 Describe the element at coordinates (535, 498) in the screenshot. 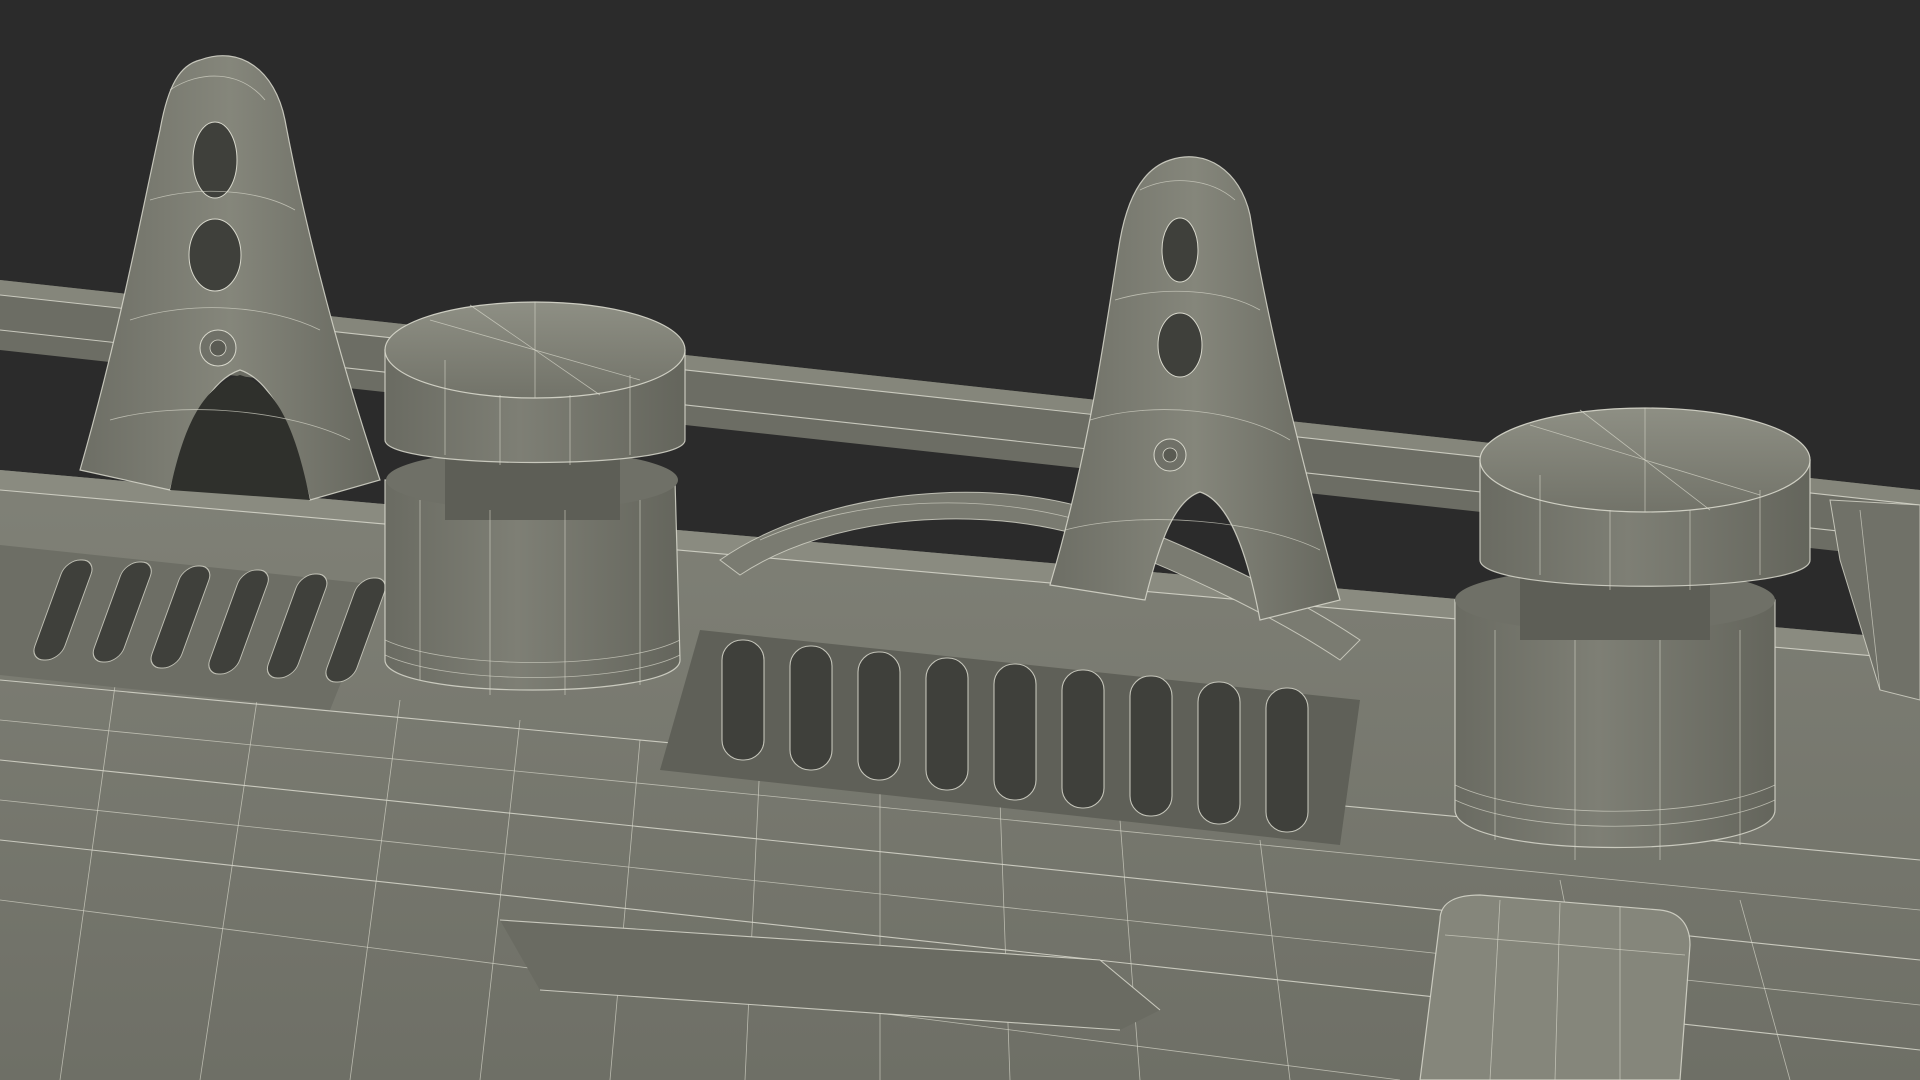

I see `left-terminal-knob` at that location.